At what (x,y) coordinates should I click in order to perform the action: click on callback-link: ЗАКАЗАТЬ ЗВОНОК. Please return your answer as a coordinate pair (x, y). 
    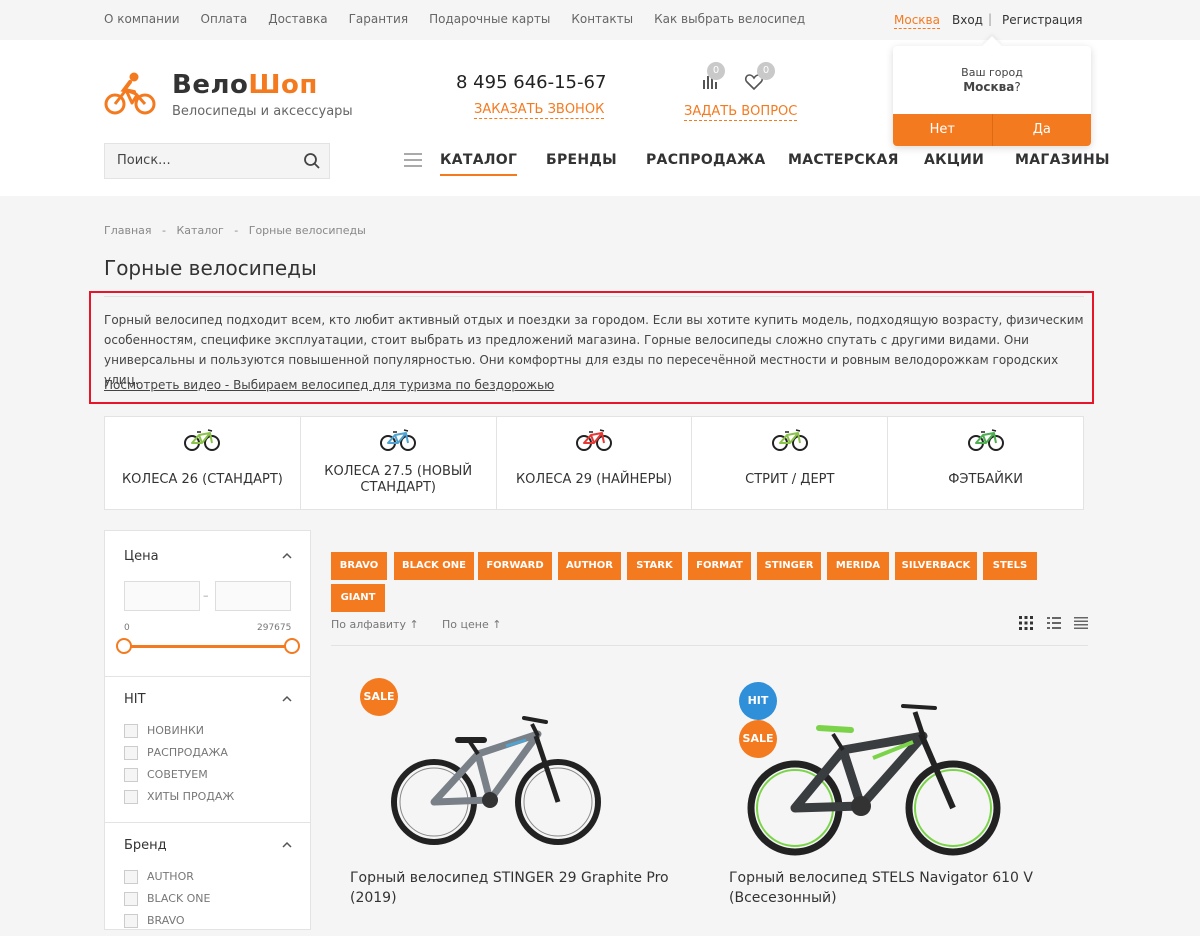
    Looking at the image, I should click on (539, 110).